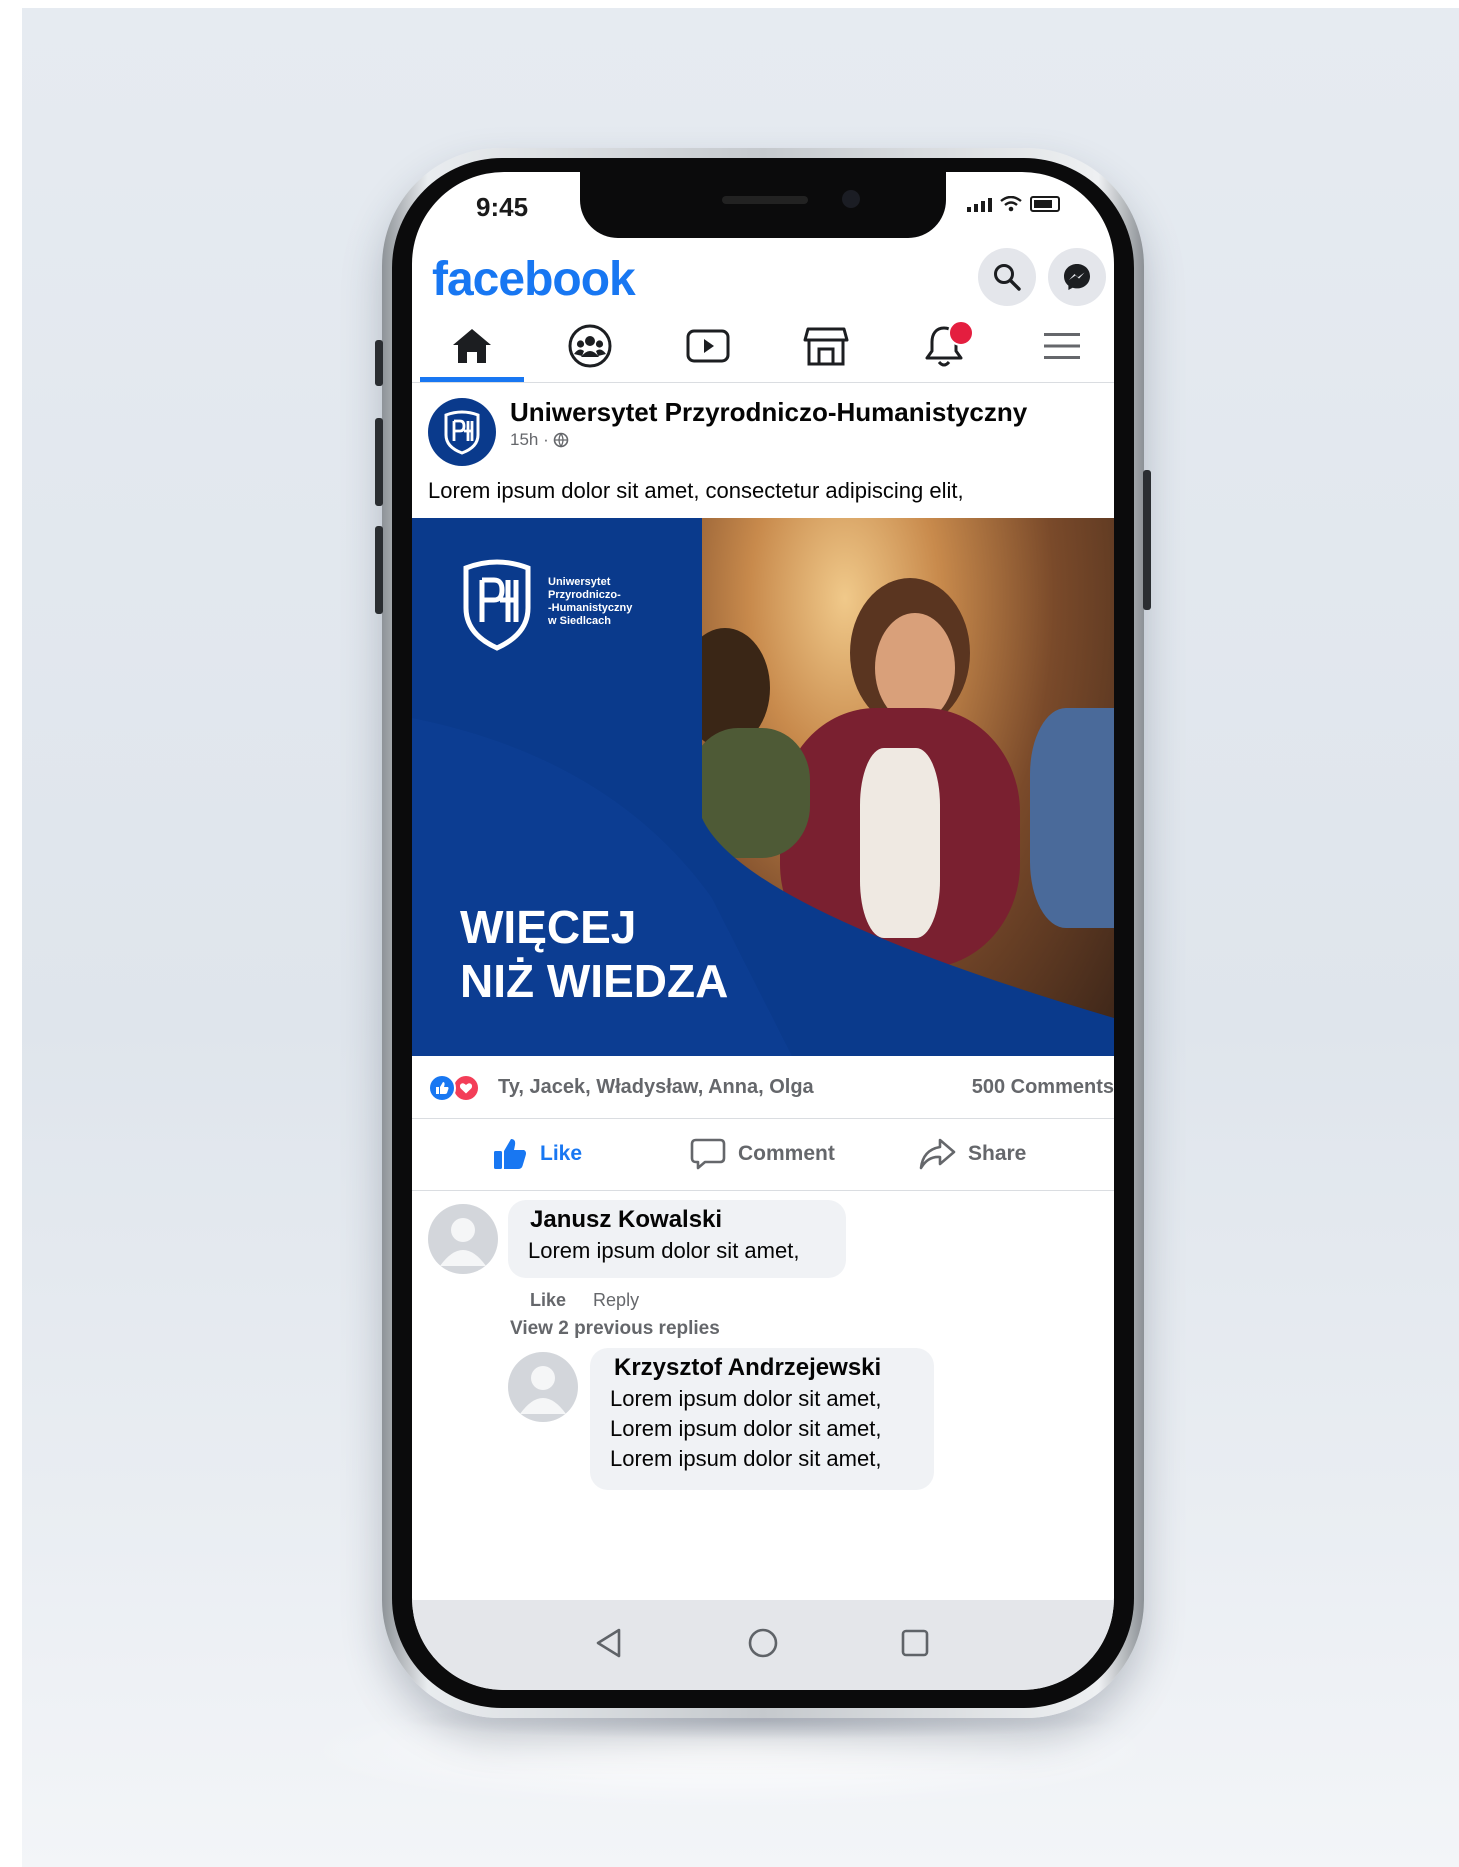 The image size is (1459, 1867). What do you see at coordinates (1147, 540) in the screenshot?
I see `power-button` at bounding box center [1147, 540].